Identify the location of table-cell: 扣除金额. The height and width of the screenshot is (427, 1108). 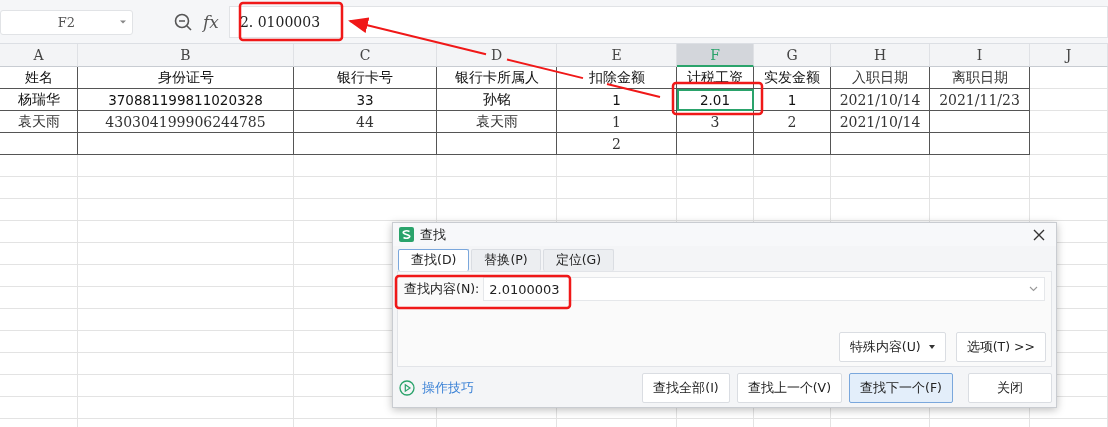
(617, 78).